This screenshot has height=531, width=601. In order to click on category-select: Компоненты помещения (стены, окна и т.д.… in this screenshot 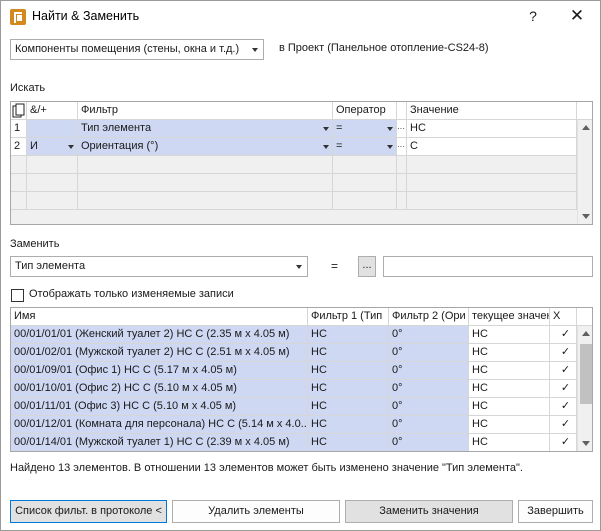, I will do `click(137, 49)`.